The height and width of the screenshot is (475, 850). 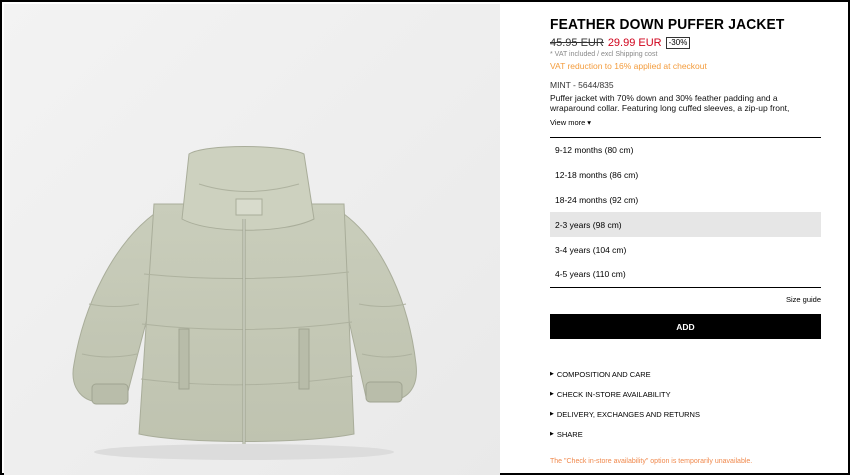 What do you see at coordinates (685, 374) in the screenshot?
I see `composition-care-link: ▶ COMPOSITION AND CARE` at bounding box center [685, 374].